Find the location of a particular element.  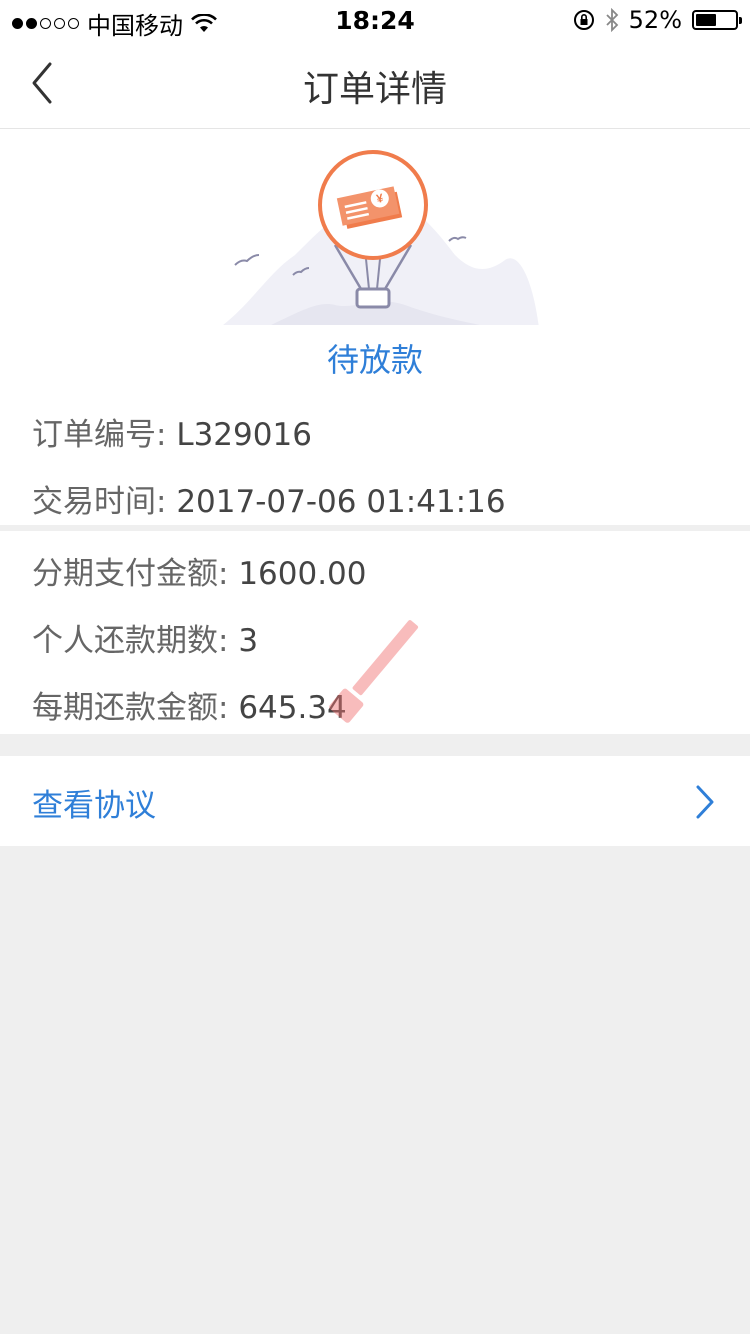

installment-amount-value: 1600.00 is located at coordinates (302, 574).